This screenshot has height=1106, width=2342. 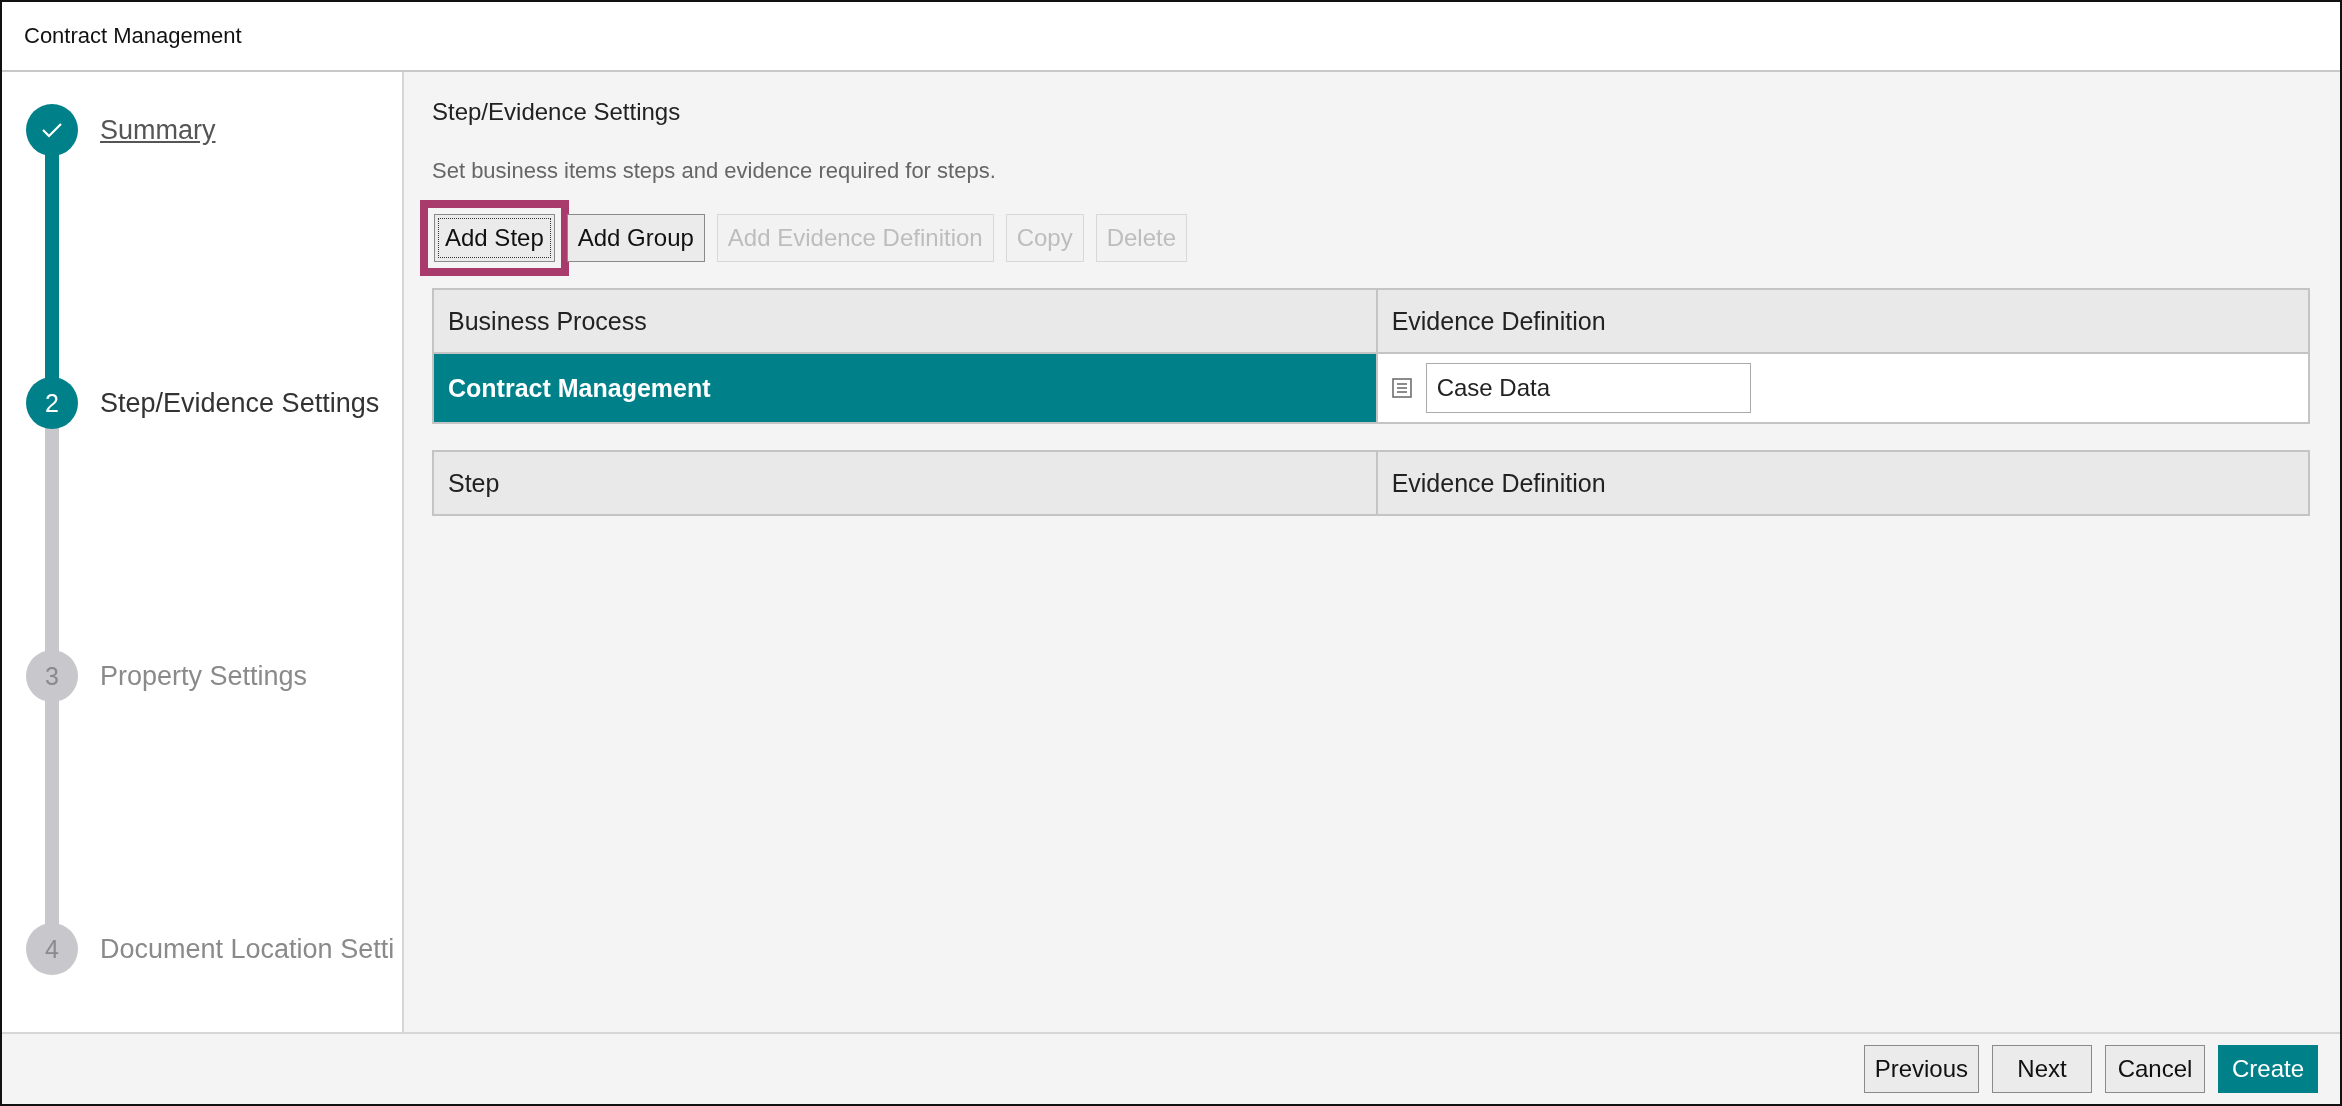 What do you see at coordinates (52, 130) in the screenshot?
I see `checkmark-icon` at bounding box center [52, 130].